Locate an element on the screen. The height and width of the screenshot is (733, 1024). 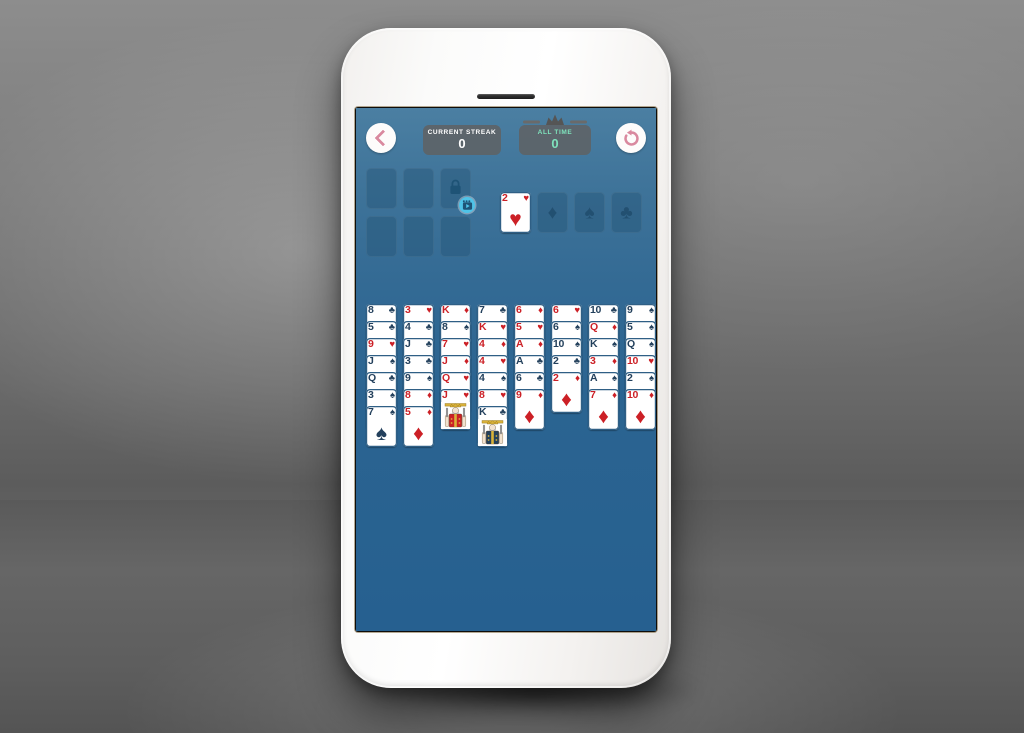
card-corner: J ♦ is located at coordinates (455, 361).